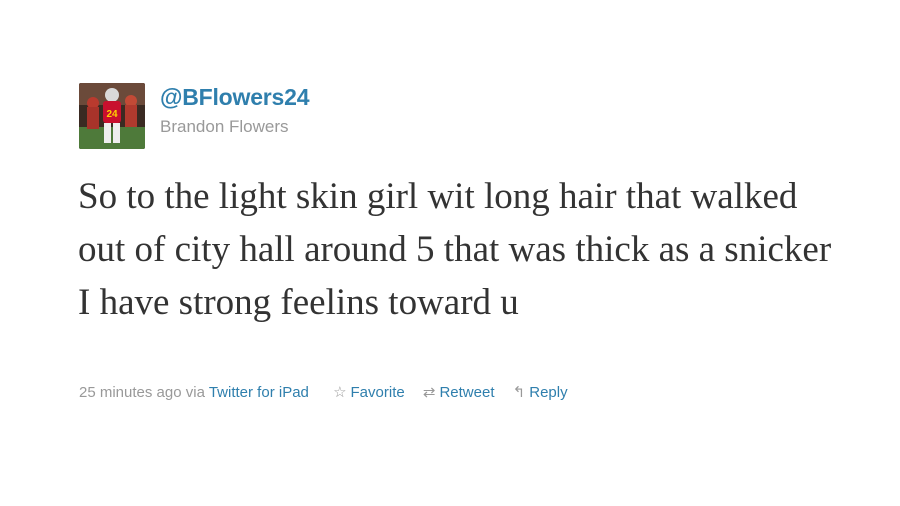  Describe the element at coordinates (235, 97) in the screenshot. I see `user-handle: @BFlowers24` at that location.